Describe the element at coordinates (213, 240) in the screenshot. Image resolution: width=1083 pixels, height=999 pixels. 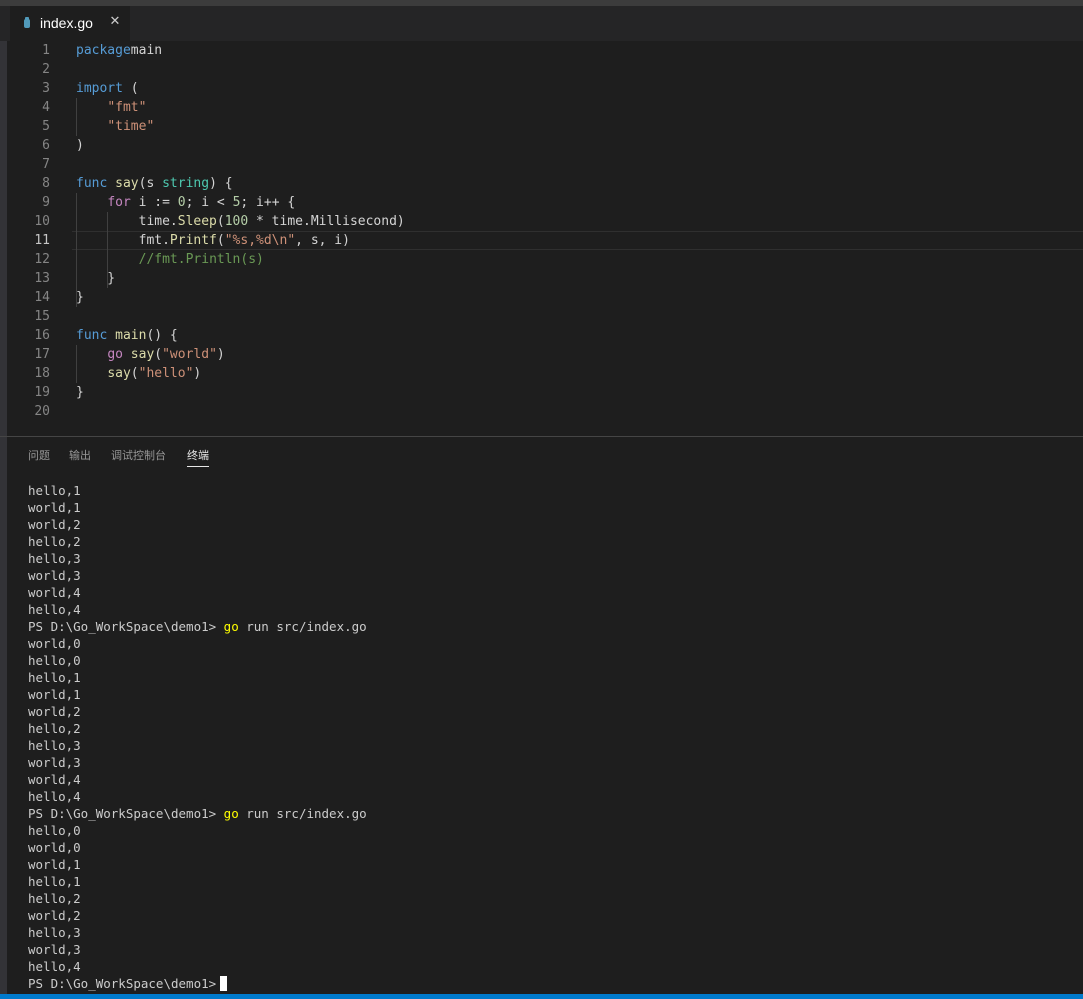
I see `code-text: fmt.Printf("%s,%d\n", s, i)` at that location.